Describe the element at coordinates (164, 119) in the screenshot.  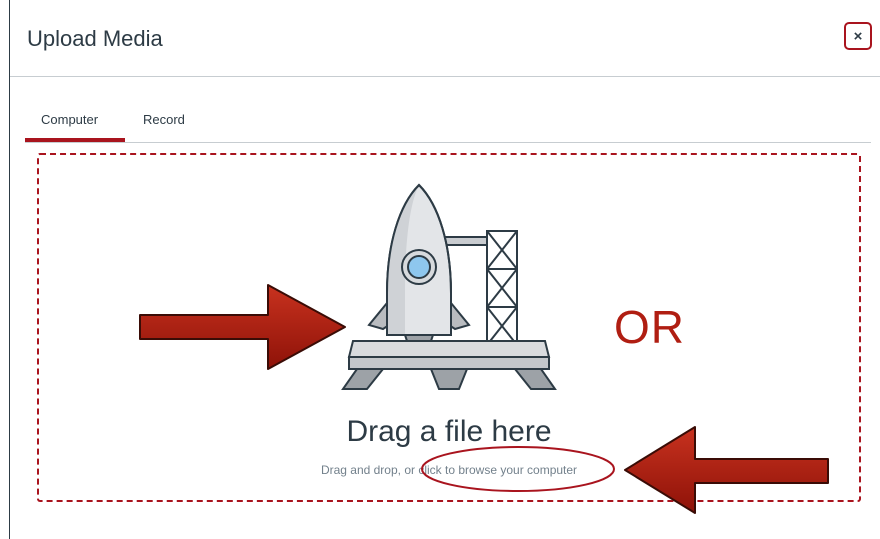
I see `tab-record: Record` at that location.